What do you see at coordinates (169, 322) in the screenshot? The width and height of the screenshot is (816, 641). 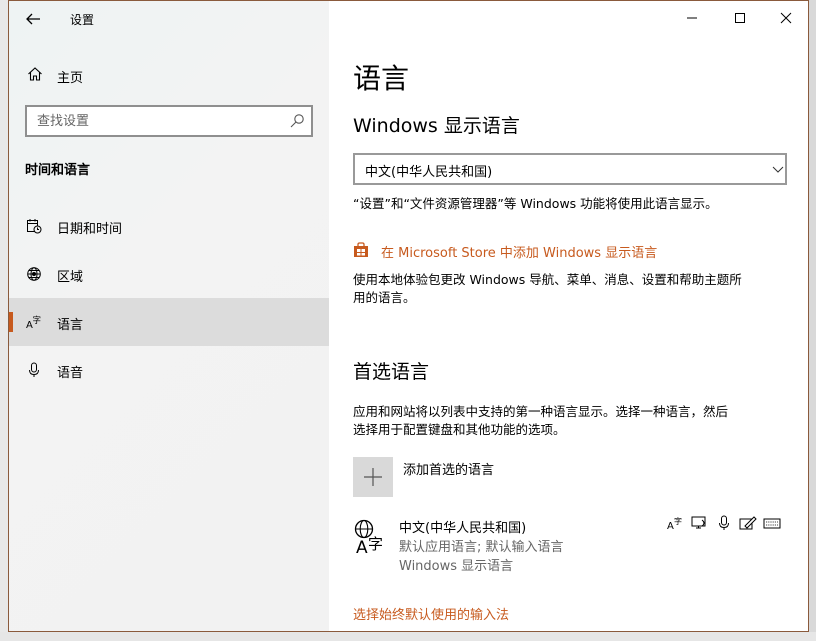 I see `sidebar-item-language: A 字 语言` at bounding box center [169, 322].